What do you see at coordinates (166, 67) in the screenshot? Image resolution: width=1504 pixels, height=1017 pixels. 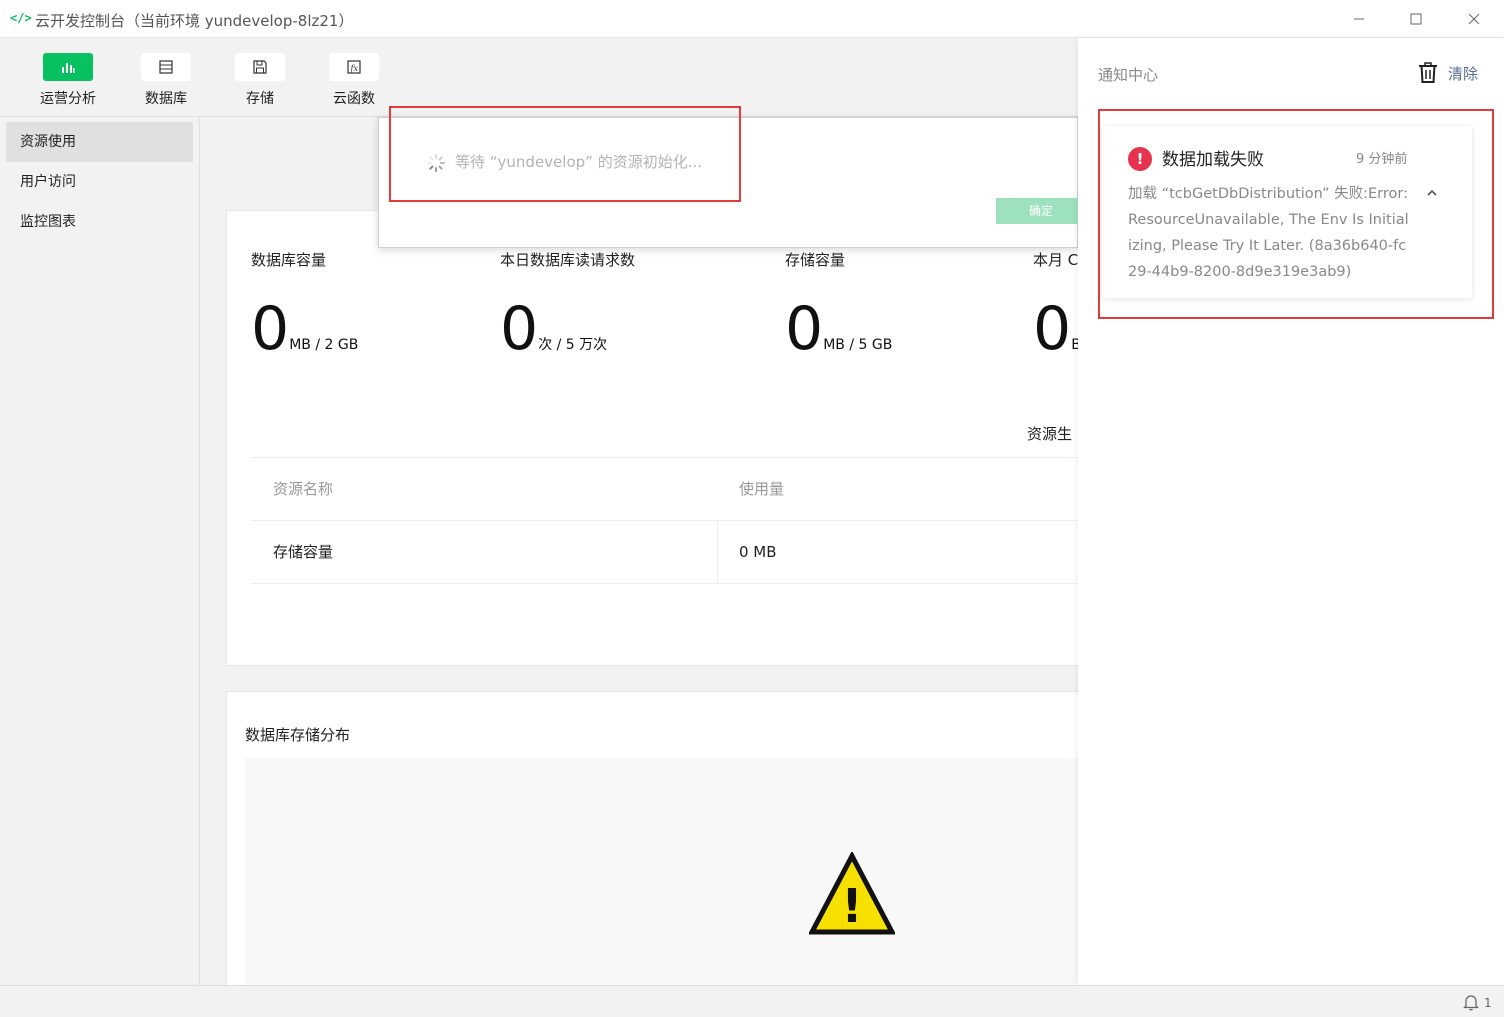 I see `database-icon` at bounding box center [166, 67].